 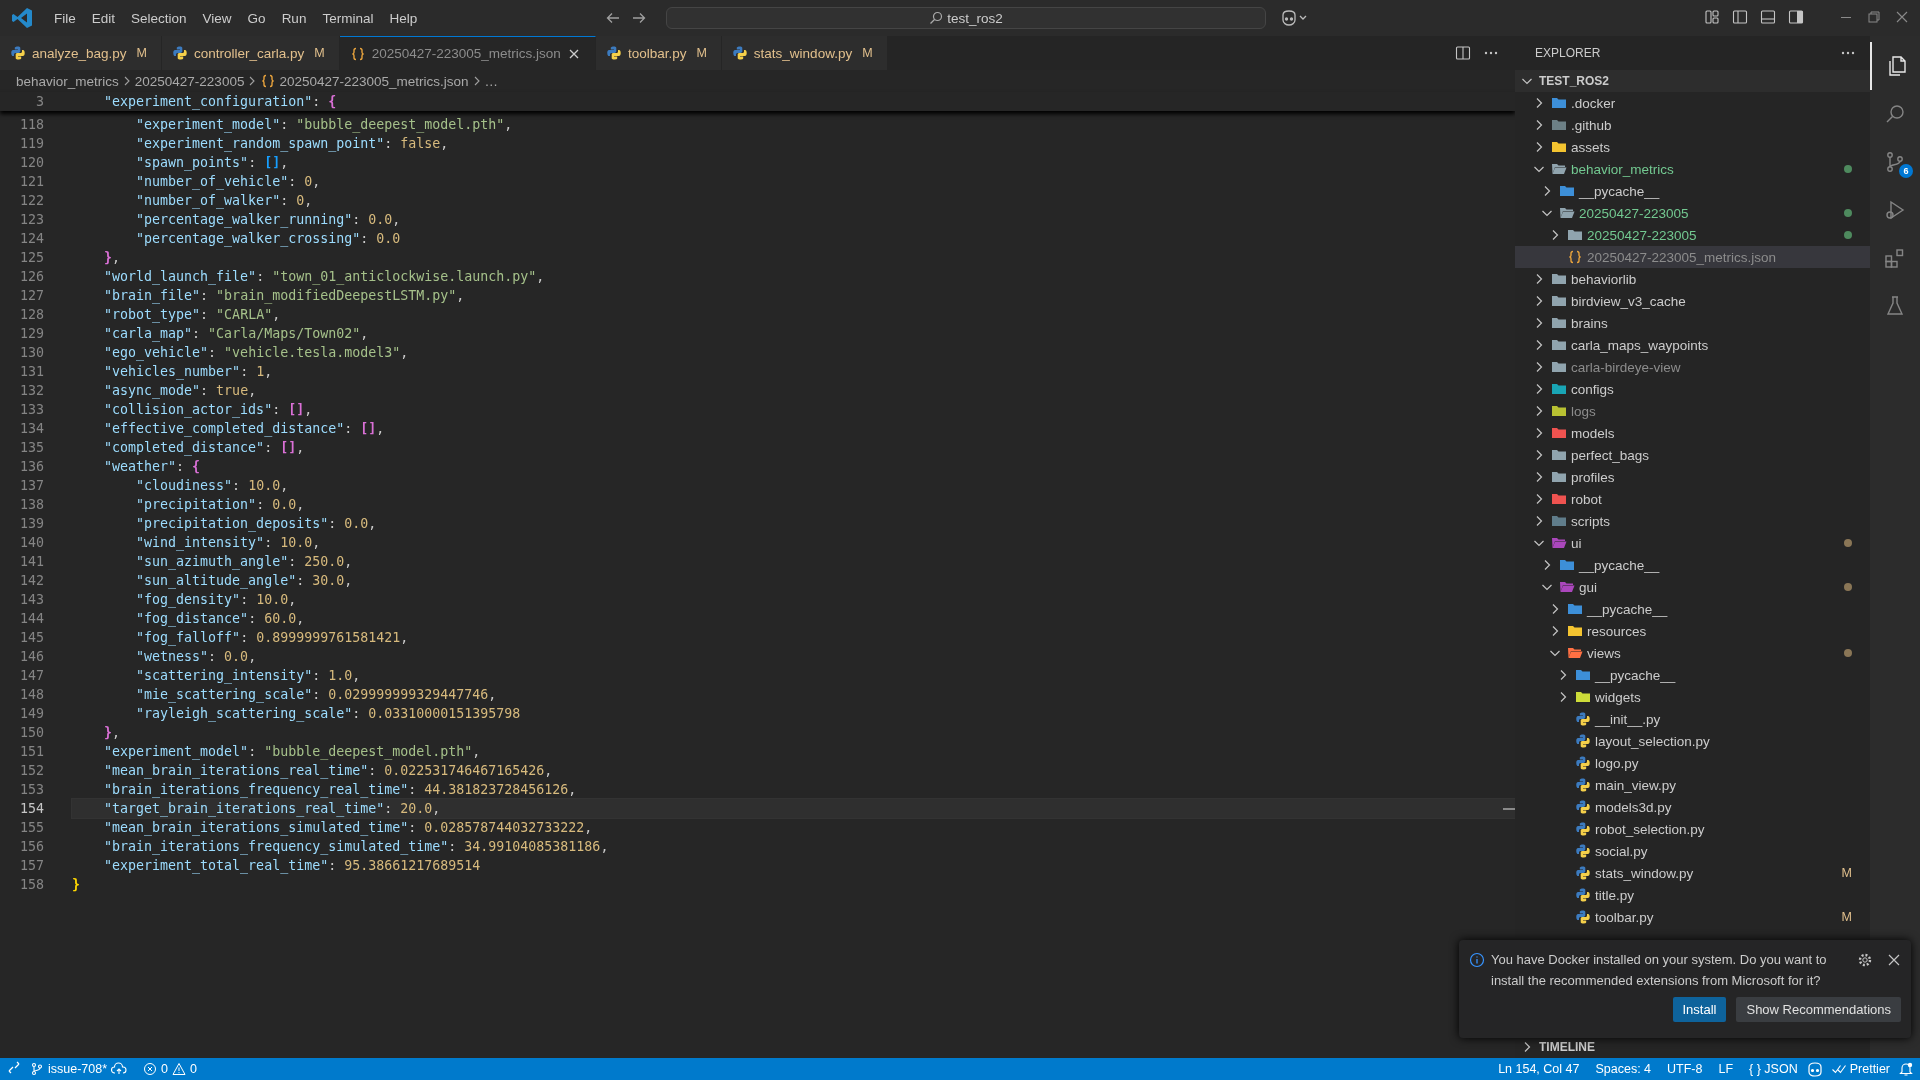 What do you see at coordinates (31, 125) in the screenshot?
I see `line-number: 118` at bounding box center [31, 125].